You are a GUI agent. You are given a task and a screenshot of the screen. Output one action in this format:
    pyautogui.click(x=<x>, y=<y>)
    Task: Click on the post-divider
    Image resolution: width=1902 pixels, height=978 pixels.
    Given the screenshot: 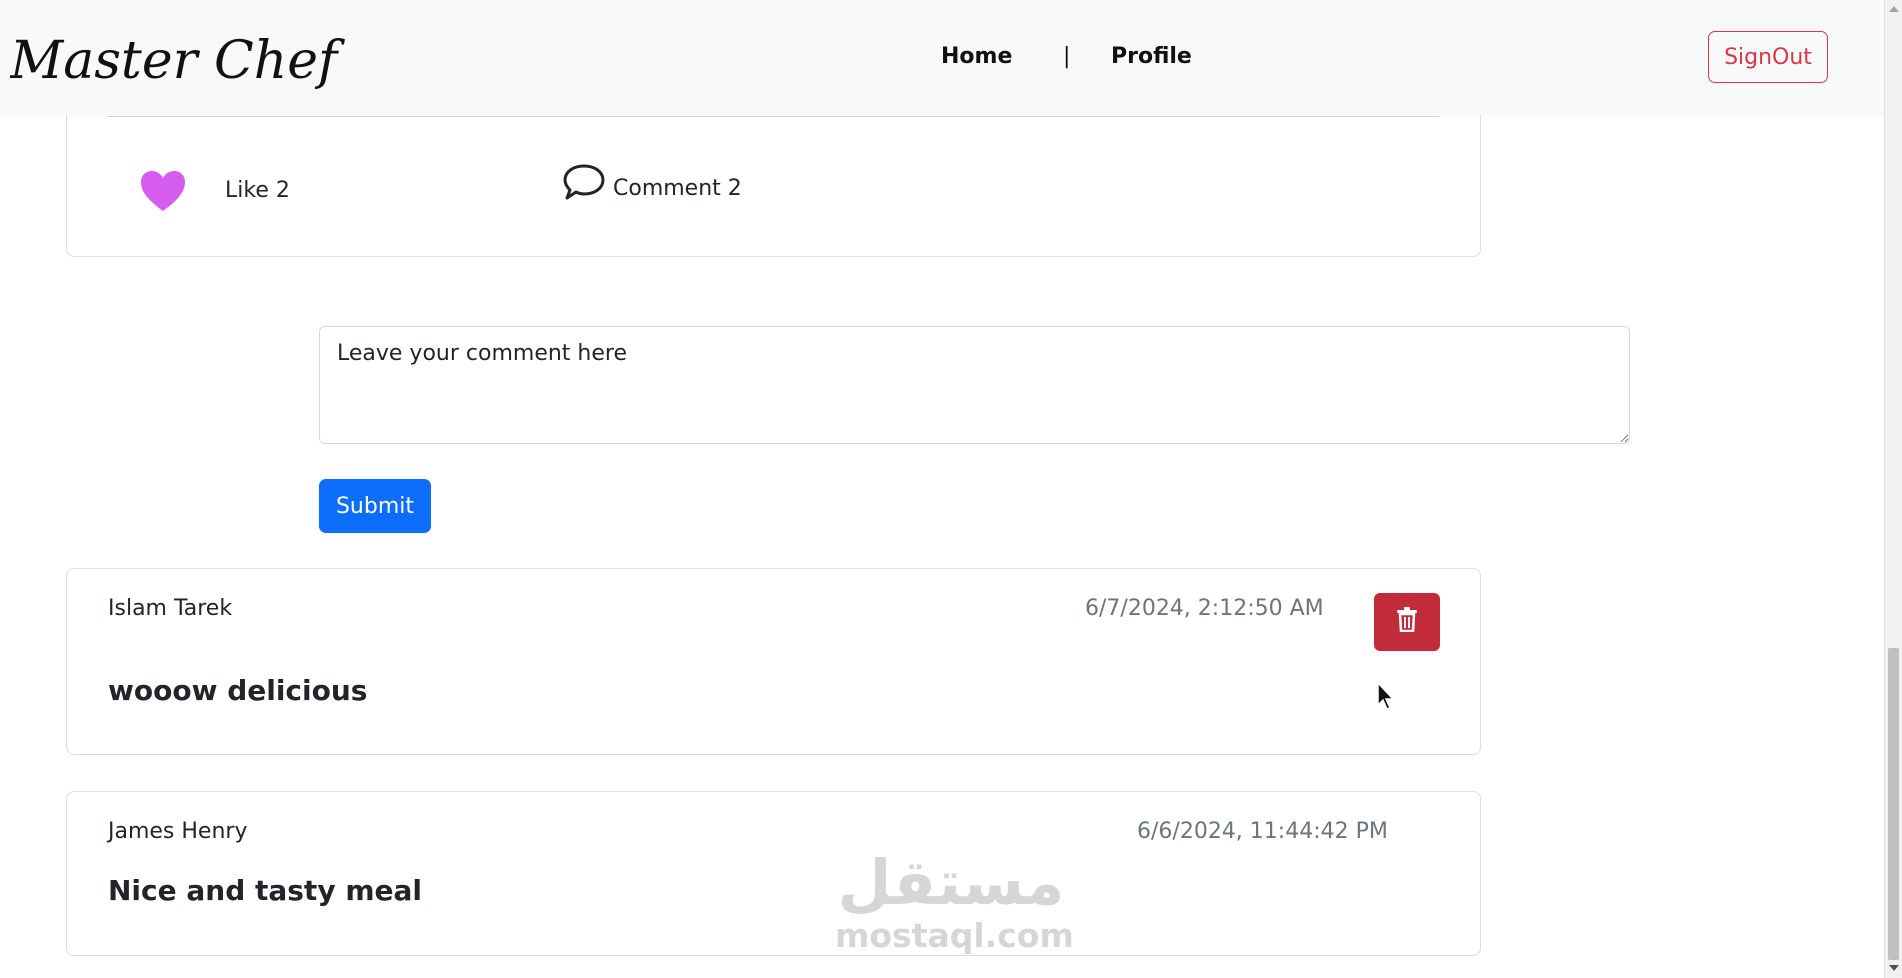 What is the action you would take?
    pyautogui.click(x=773, y=116)
    